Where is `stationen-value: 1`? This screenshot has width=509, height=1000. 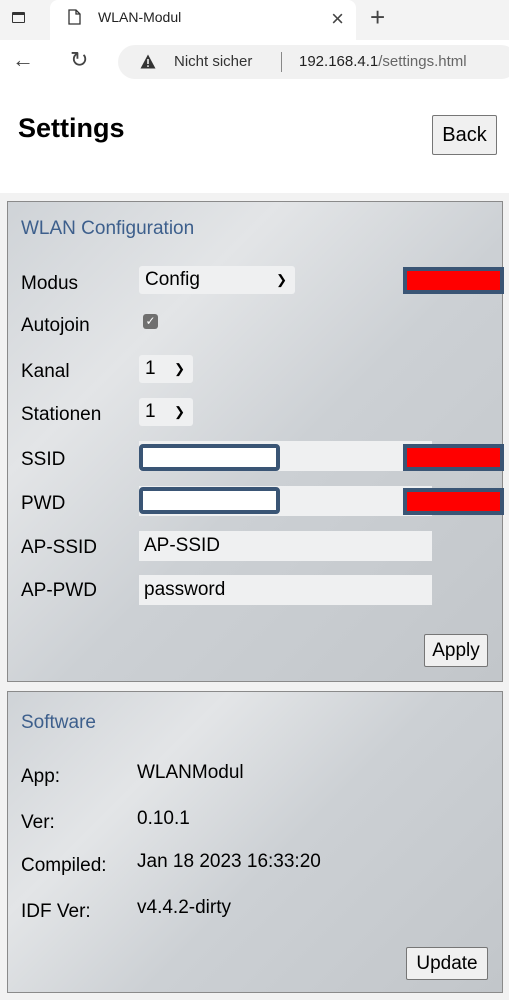
stationen-value: 1 is located at coordinates (150, 411).